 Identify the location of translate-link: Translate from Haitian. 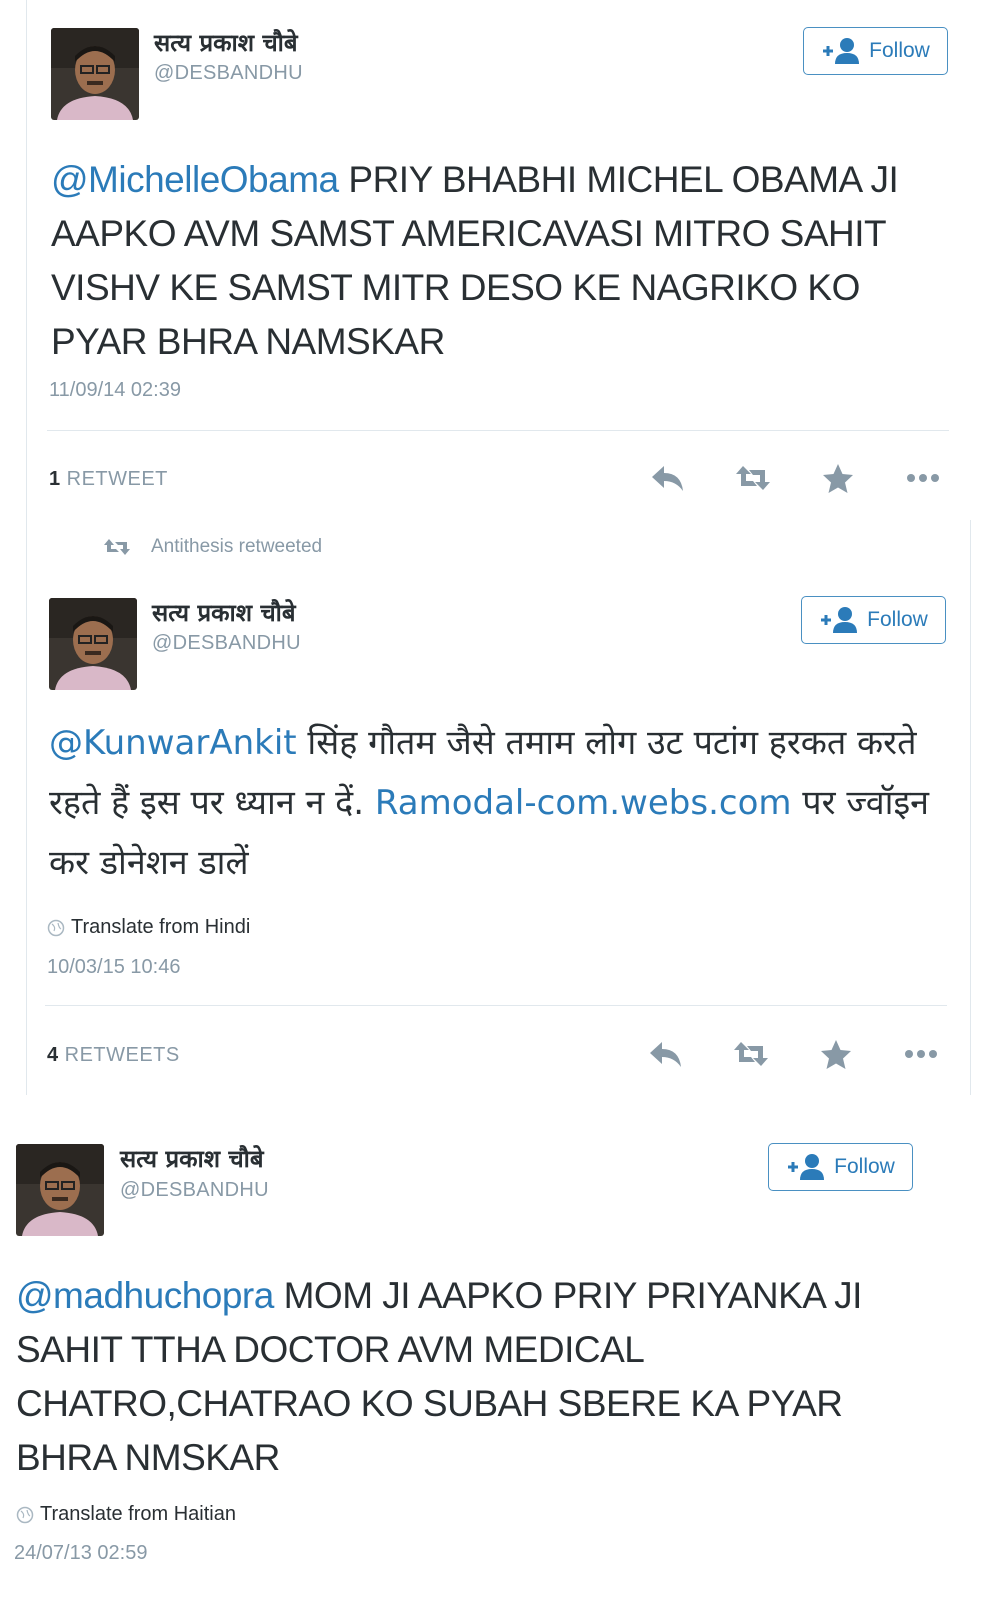
(126, 1514).